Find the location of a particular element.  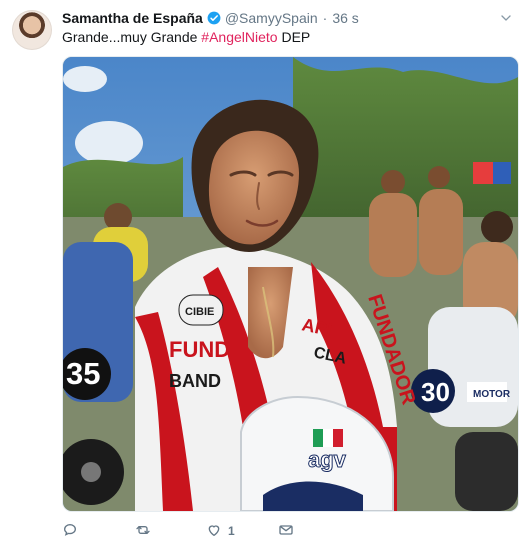

author-name: Samantha de España is located at coordinates (132, 18).